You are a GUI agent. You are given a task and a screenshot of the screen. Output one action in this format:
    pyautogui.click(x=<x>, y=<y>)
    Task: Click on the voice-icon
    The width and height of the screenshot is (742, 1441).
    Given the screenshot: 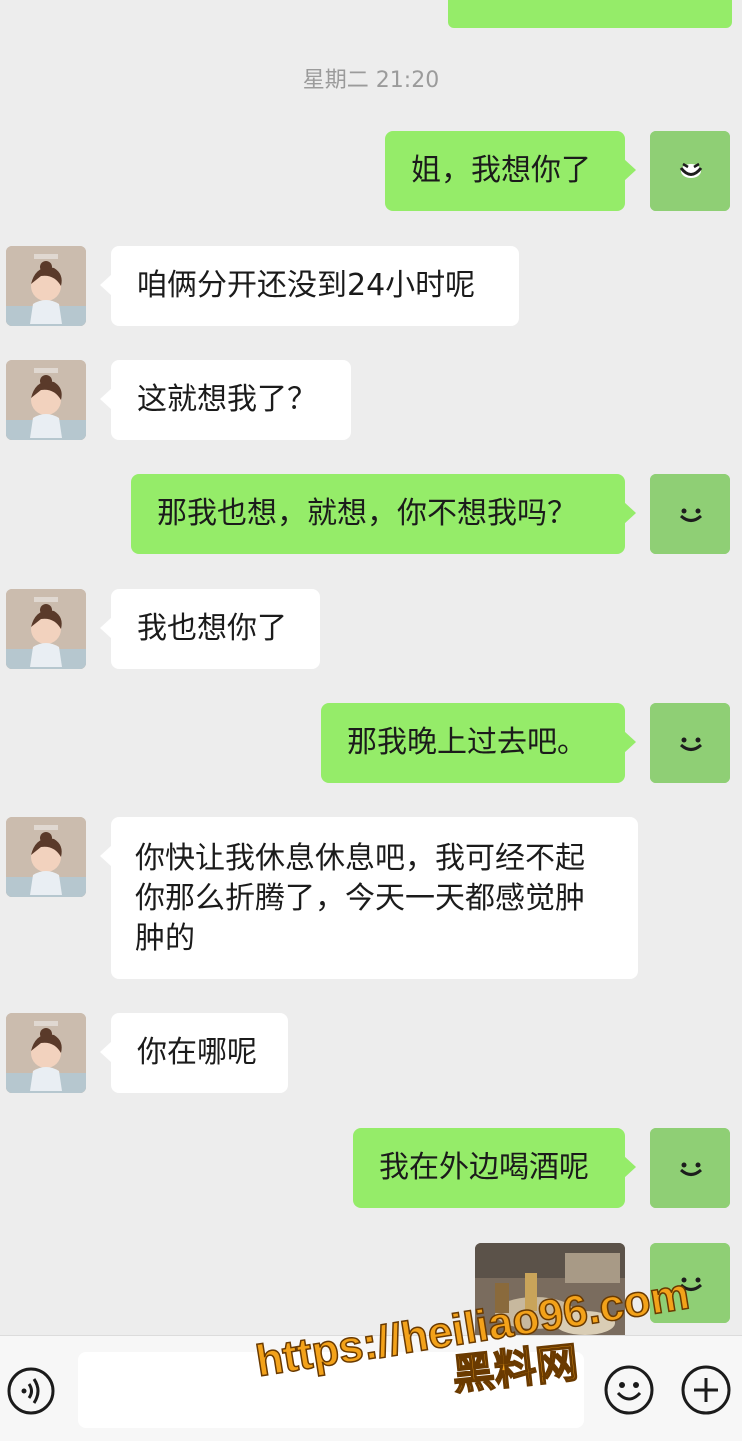 What is the action you would take?
    pyautogui.click(x=31, y=1391)
    